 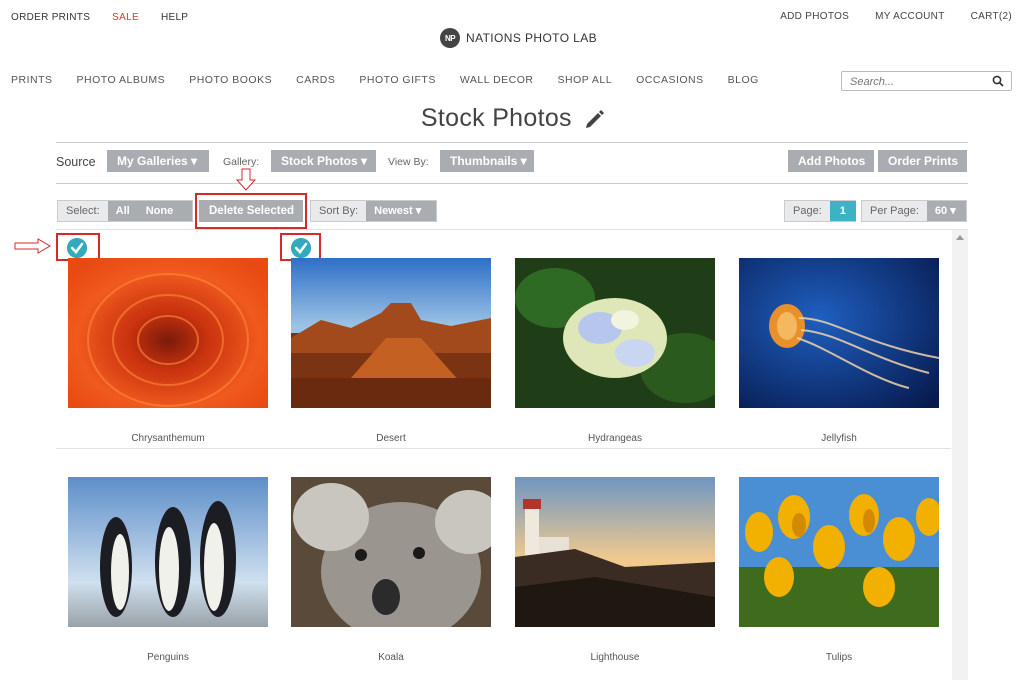 What do you see at coordinates (615, 657) in the screenshot?
I see `photo-caption: Lighthouse` at bounding box center [615, 657].